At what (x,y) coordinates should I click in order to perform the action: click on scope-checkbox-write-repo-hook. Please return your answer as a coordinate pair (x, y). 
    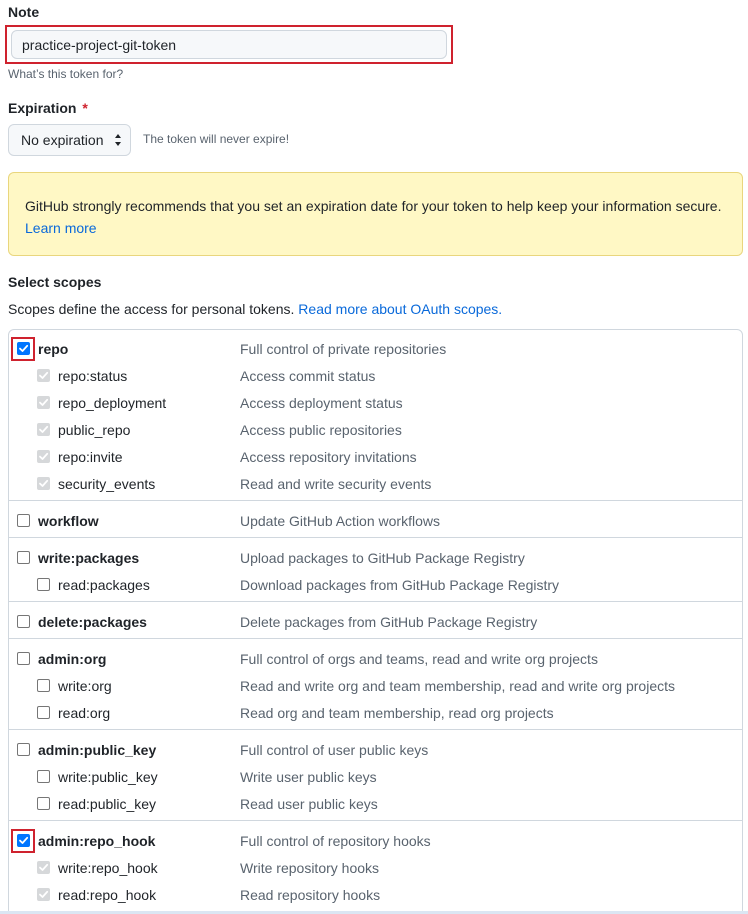
    Looking at the image, I should click on (43, 867).